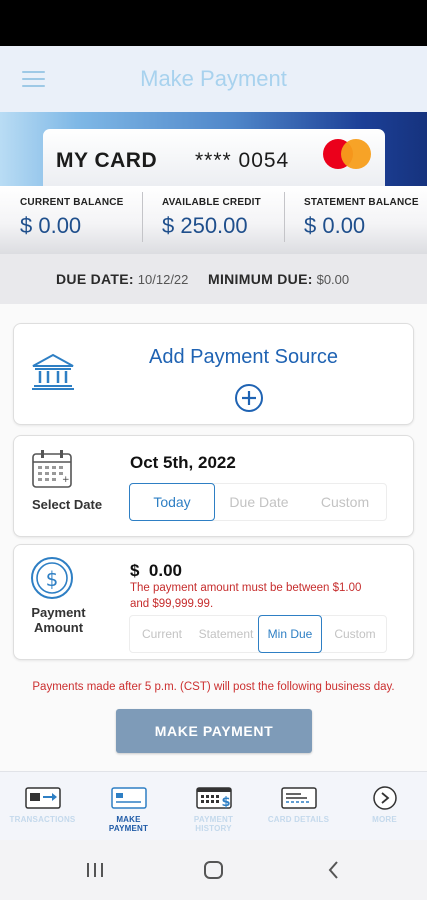 The image size is (427, 900). Describe the element at coordinates (58, 620) in the screenshot. I see `payment-amount-label: Payment Amount` at that location.